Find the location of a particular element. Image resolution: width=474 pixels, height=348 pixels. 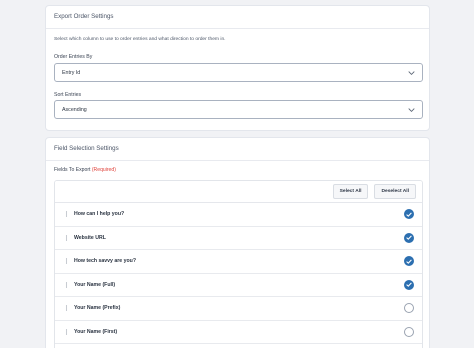

sort-entries-label: Sort Entries is located at coordinates (68, 95).